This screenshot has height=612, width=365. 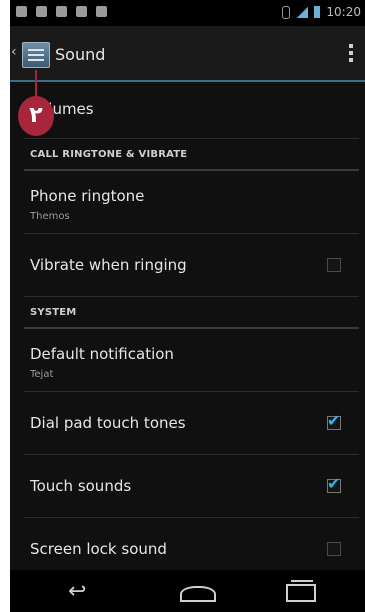 What do you see at coordinates (42, 374) in the screenshot?
I see `default-notification-value: Tejat` at bounding box center [42, 374].